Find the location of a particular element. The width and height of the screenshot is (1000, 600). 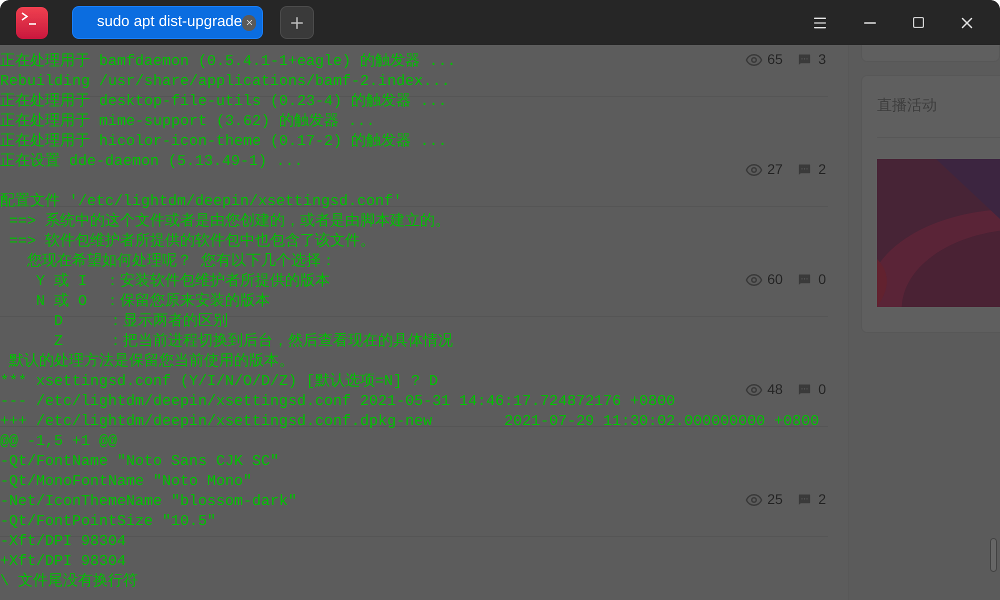

terminal-line: ==> 系统中的这个文件或者是由您创建的，或者是由脚本建立的。 is located at coordinates (229, 221).